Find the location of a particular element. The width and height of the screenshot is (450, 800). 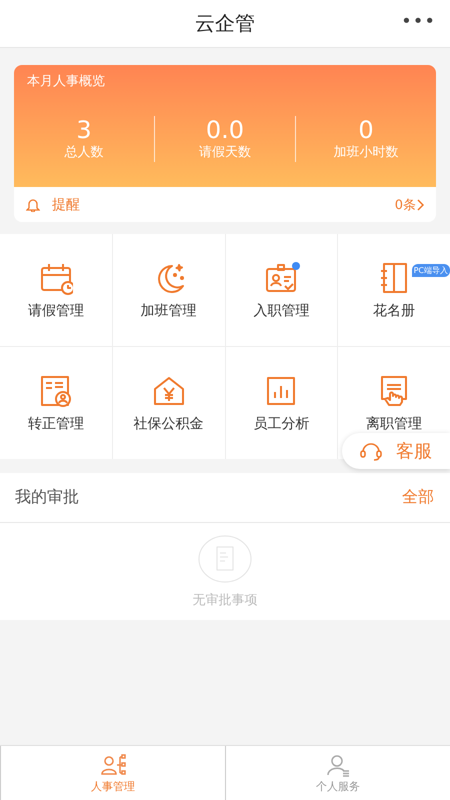

headset-icon is located at coordinates (371, 451).